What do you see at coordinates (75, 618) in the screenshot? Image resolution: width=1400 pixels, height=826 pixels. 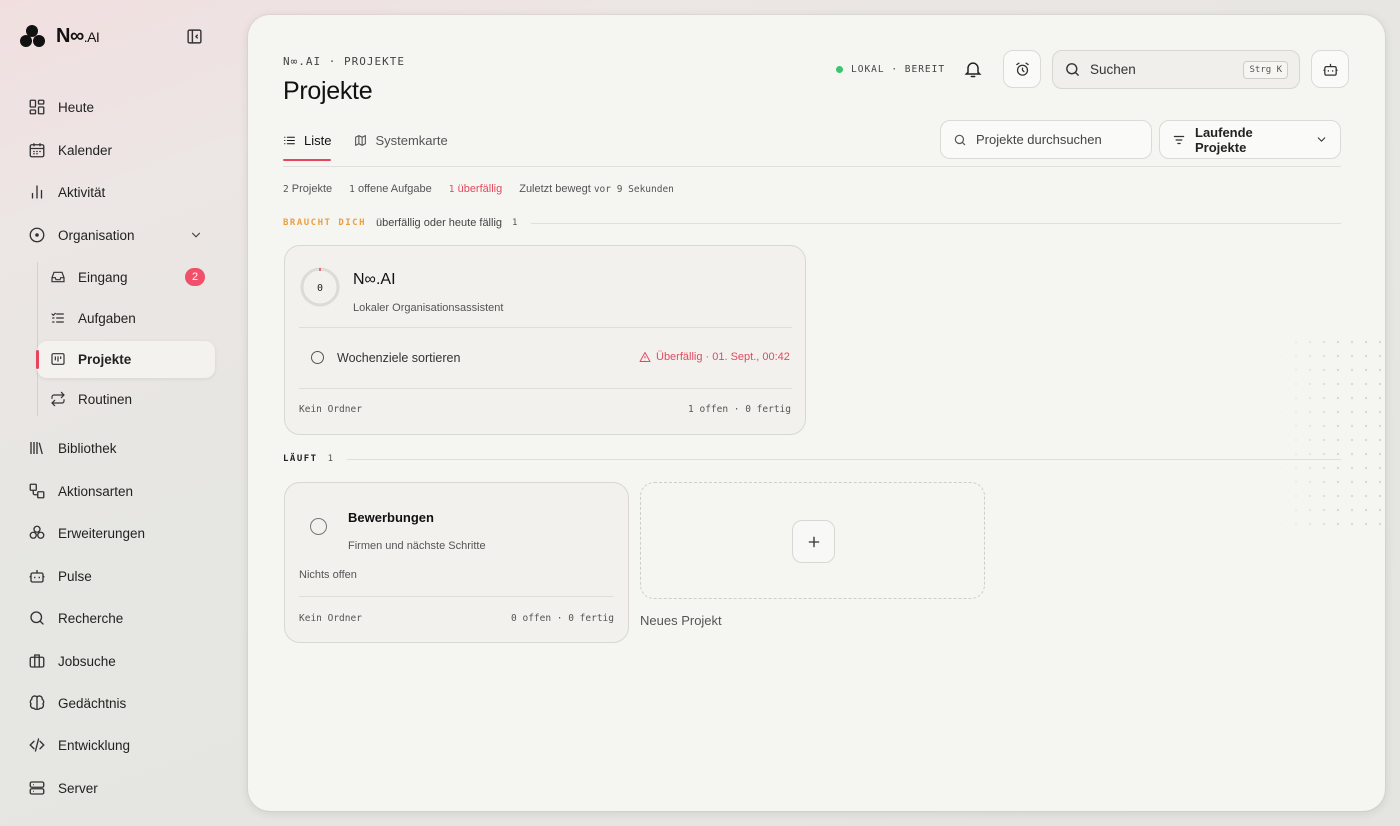 I see `sidebar-item-recherche: Recherche` at bounding box center [75, 618].